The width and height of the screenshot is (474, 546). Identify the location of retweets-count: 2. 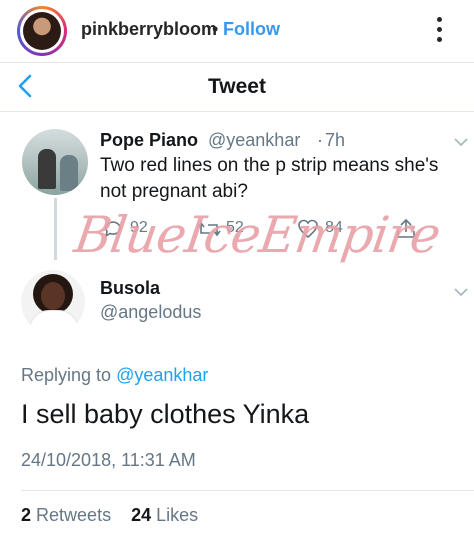
(26, 515).